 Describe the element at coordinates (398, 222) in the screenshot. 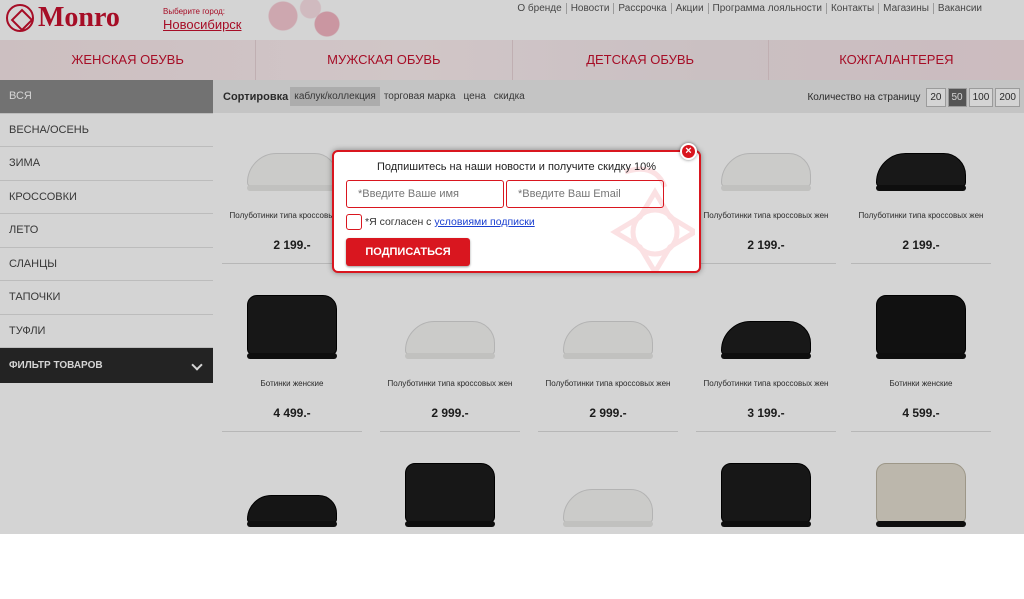

I see `agree-text: *Я согласен с` at that location.